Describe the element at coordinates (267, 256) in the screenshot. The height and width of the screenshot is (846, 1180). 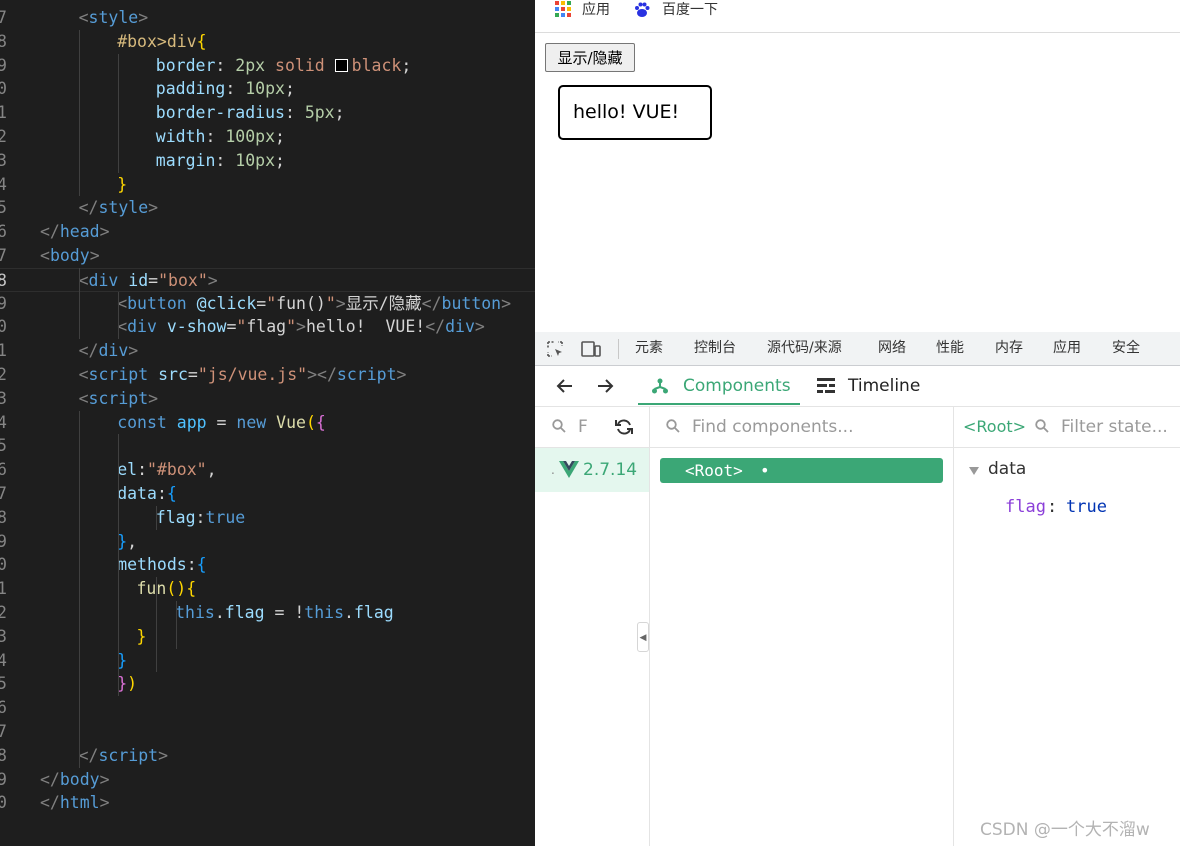
I see `code-line: 7 <body>` at that location.